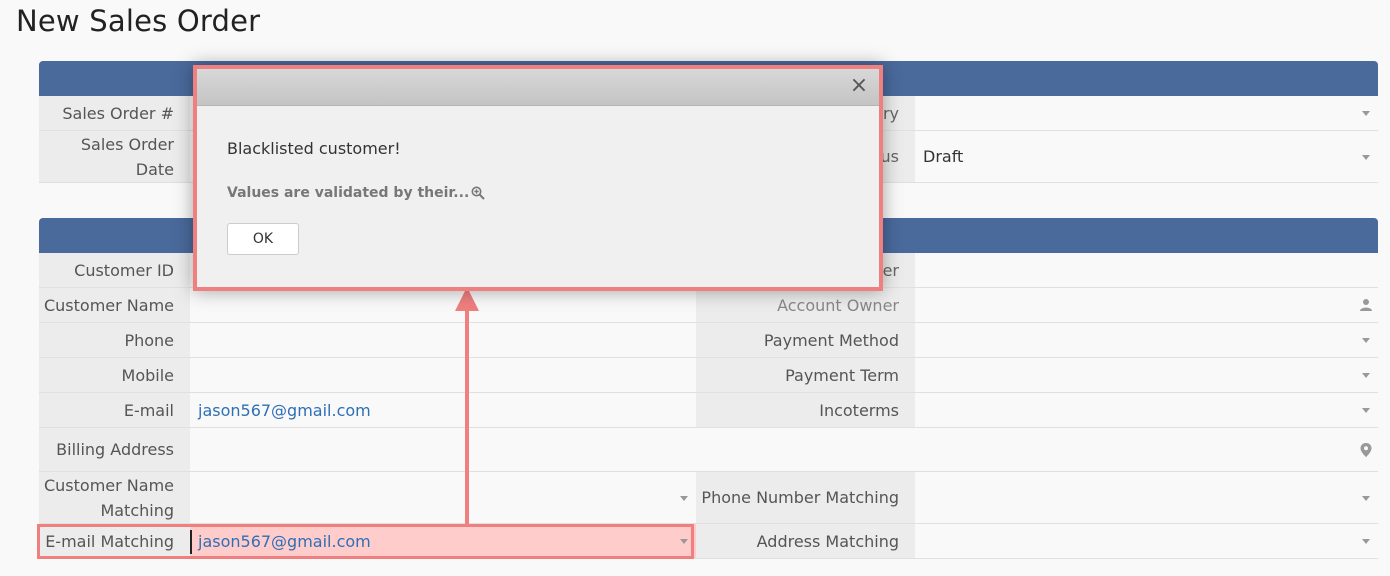 This screenshot has height=576, width=1390. What do you see at coordinates (114, 270) in the screenshot?
I see `customer-id-label: Customer ID` at bounding box center [114, 270].